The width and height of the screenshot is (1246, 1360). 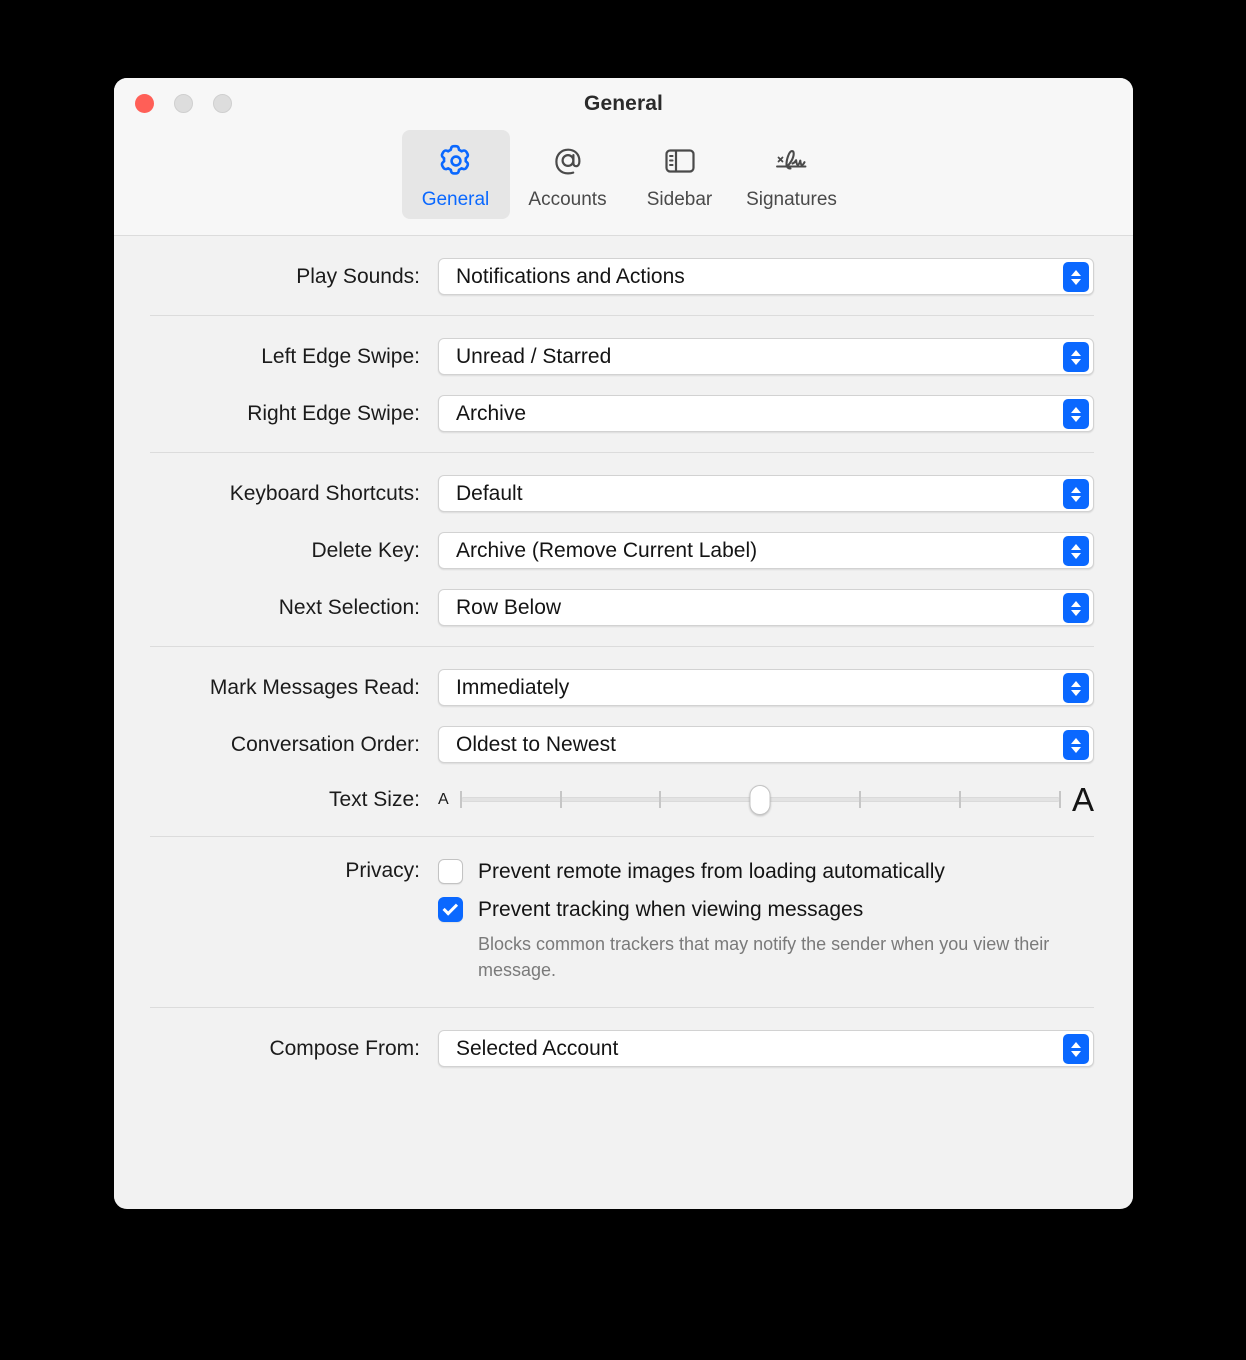 I want to click on text-size-min-label: A, so click(x=443, y=799).